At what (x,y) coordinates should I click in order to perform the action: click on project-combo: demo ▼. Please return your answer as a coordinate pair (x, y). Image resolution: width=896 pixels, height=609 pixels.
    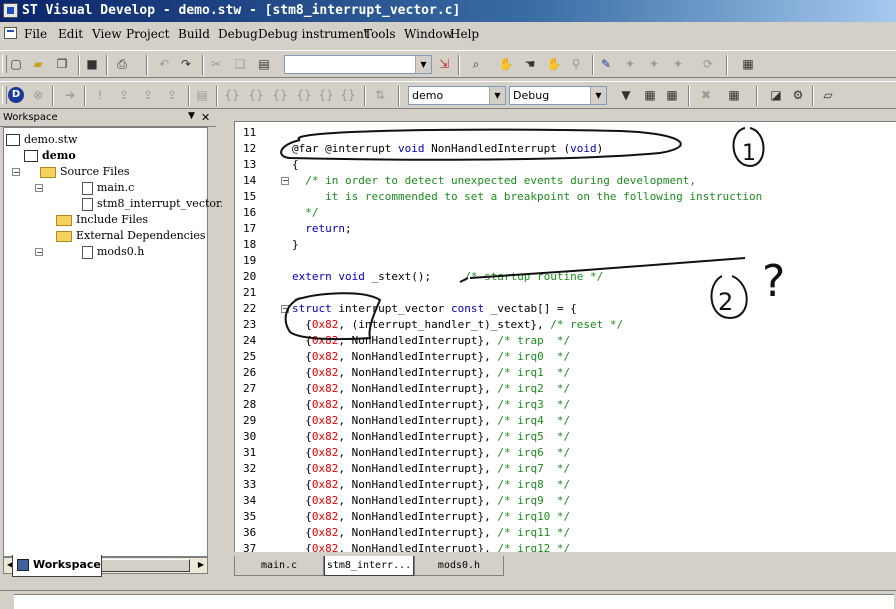
    Looking at the image, I should click on (457, 95).